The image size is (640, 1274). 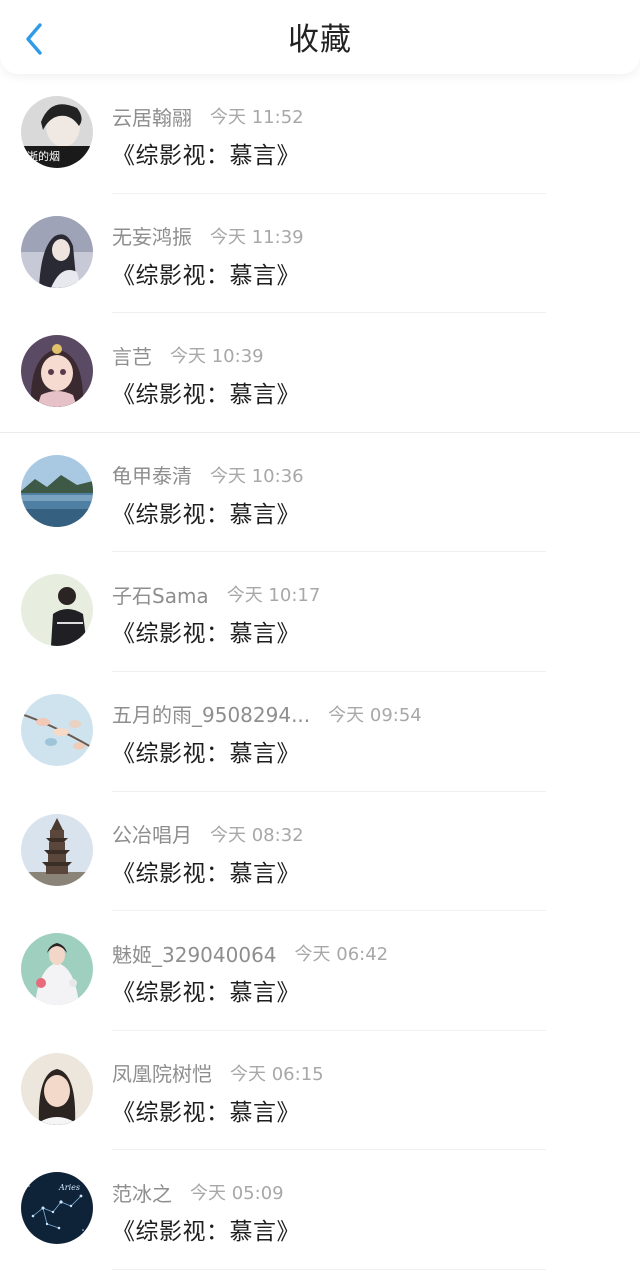 I want to click on avatar-text: 逝的烟, so click(x=43, y=156).